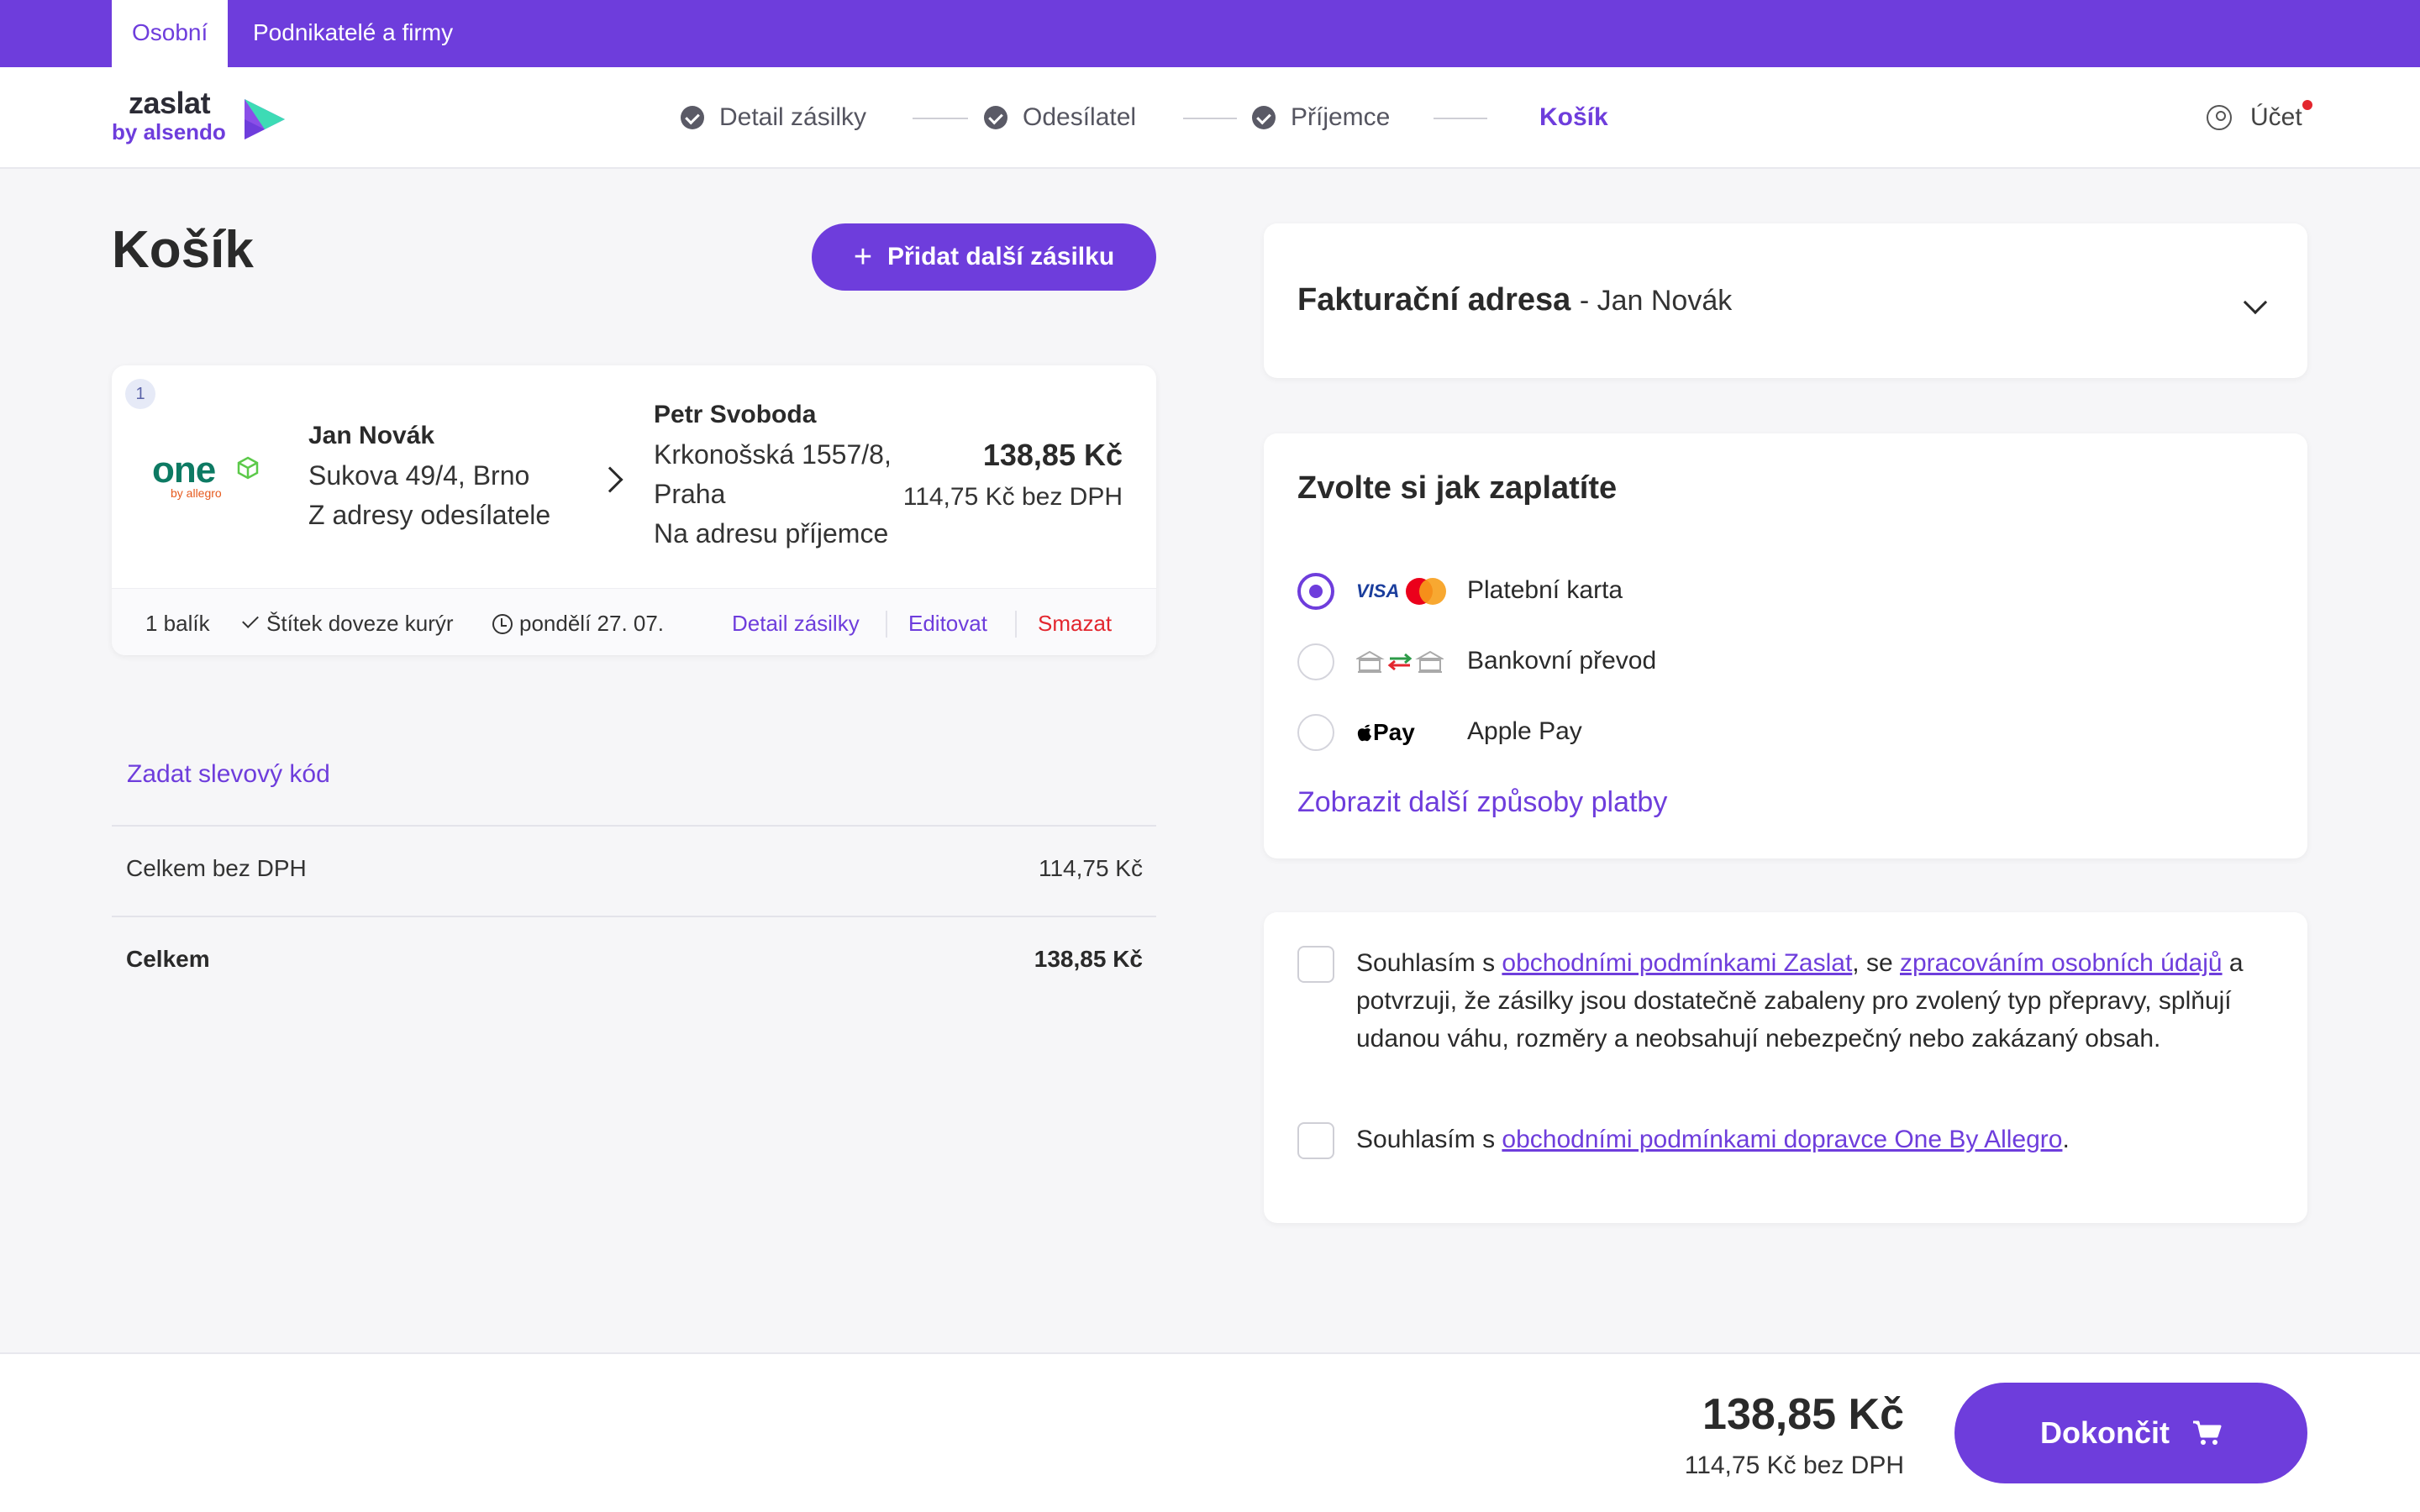 The image size is (2420, 1512). I want to click on plus-icon: +, so click(863, 257).